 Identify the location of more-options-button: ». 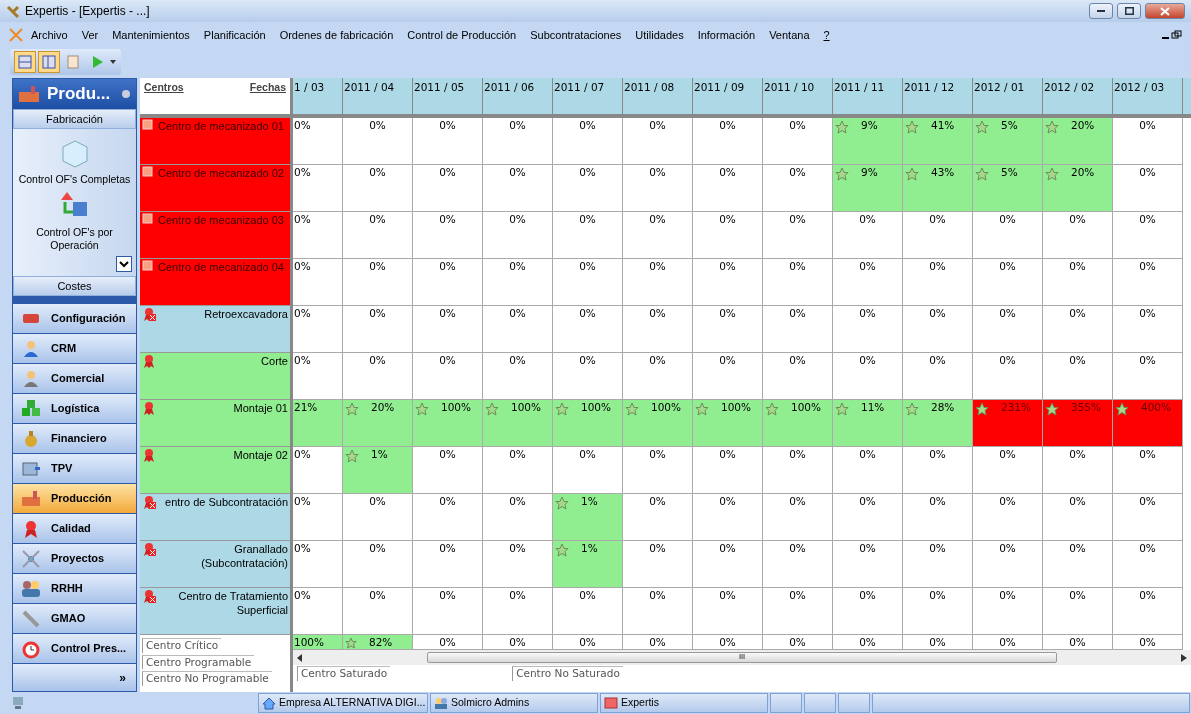
(74, 677).